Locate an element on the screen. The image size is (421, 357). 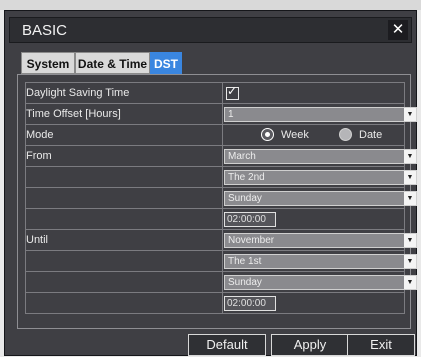
from-month-select: March ▼ is located at coordinates (320, 156).